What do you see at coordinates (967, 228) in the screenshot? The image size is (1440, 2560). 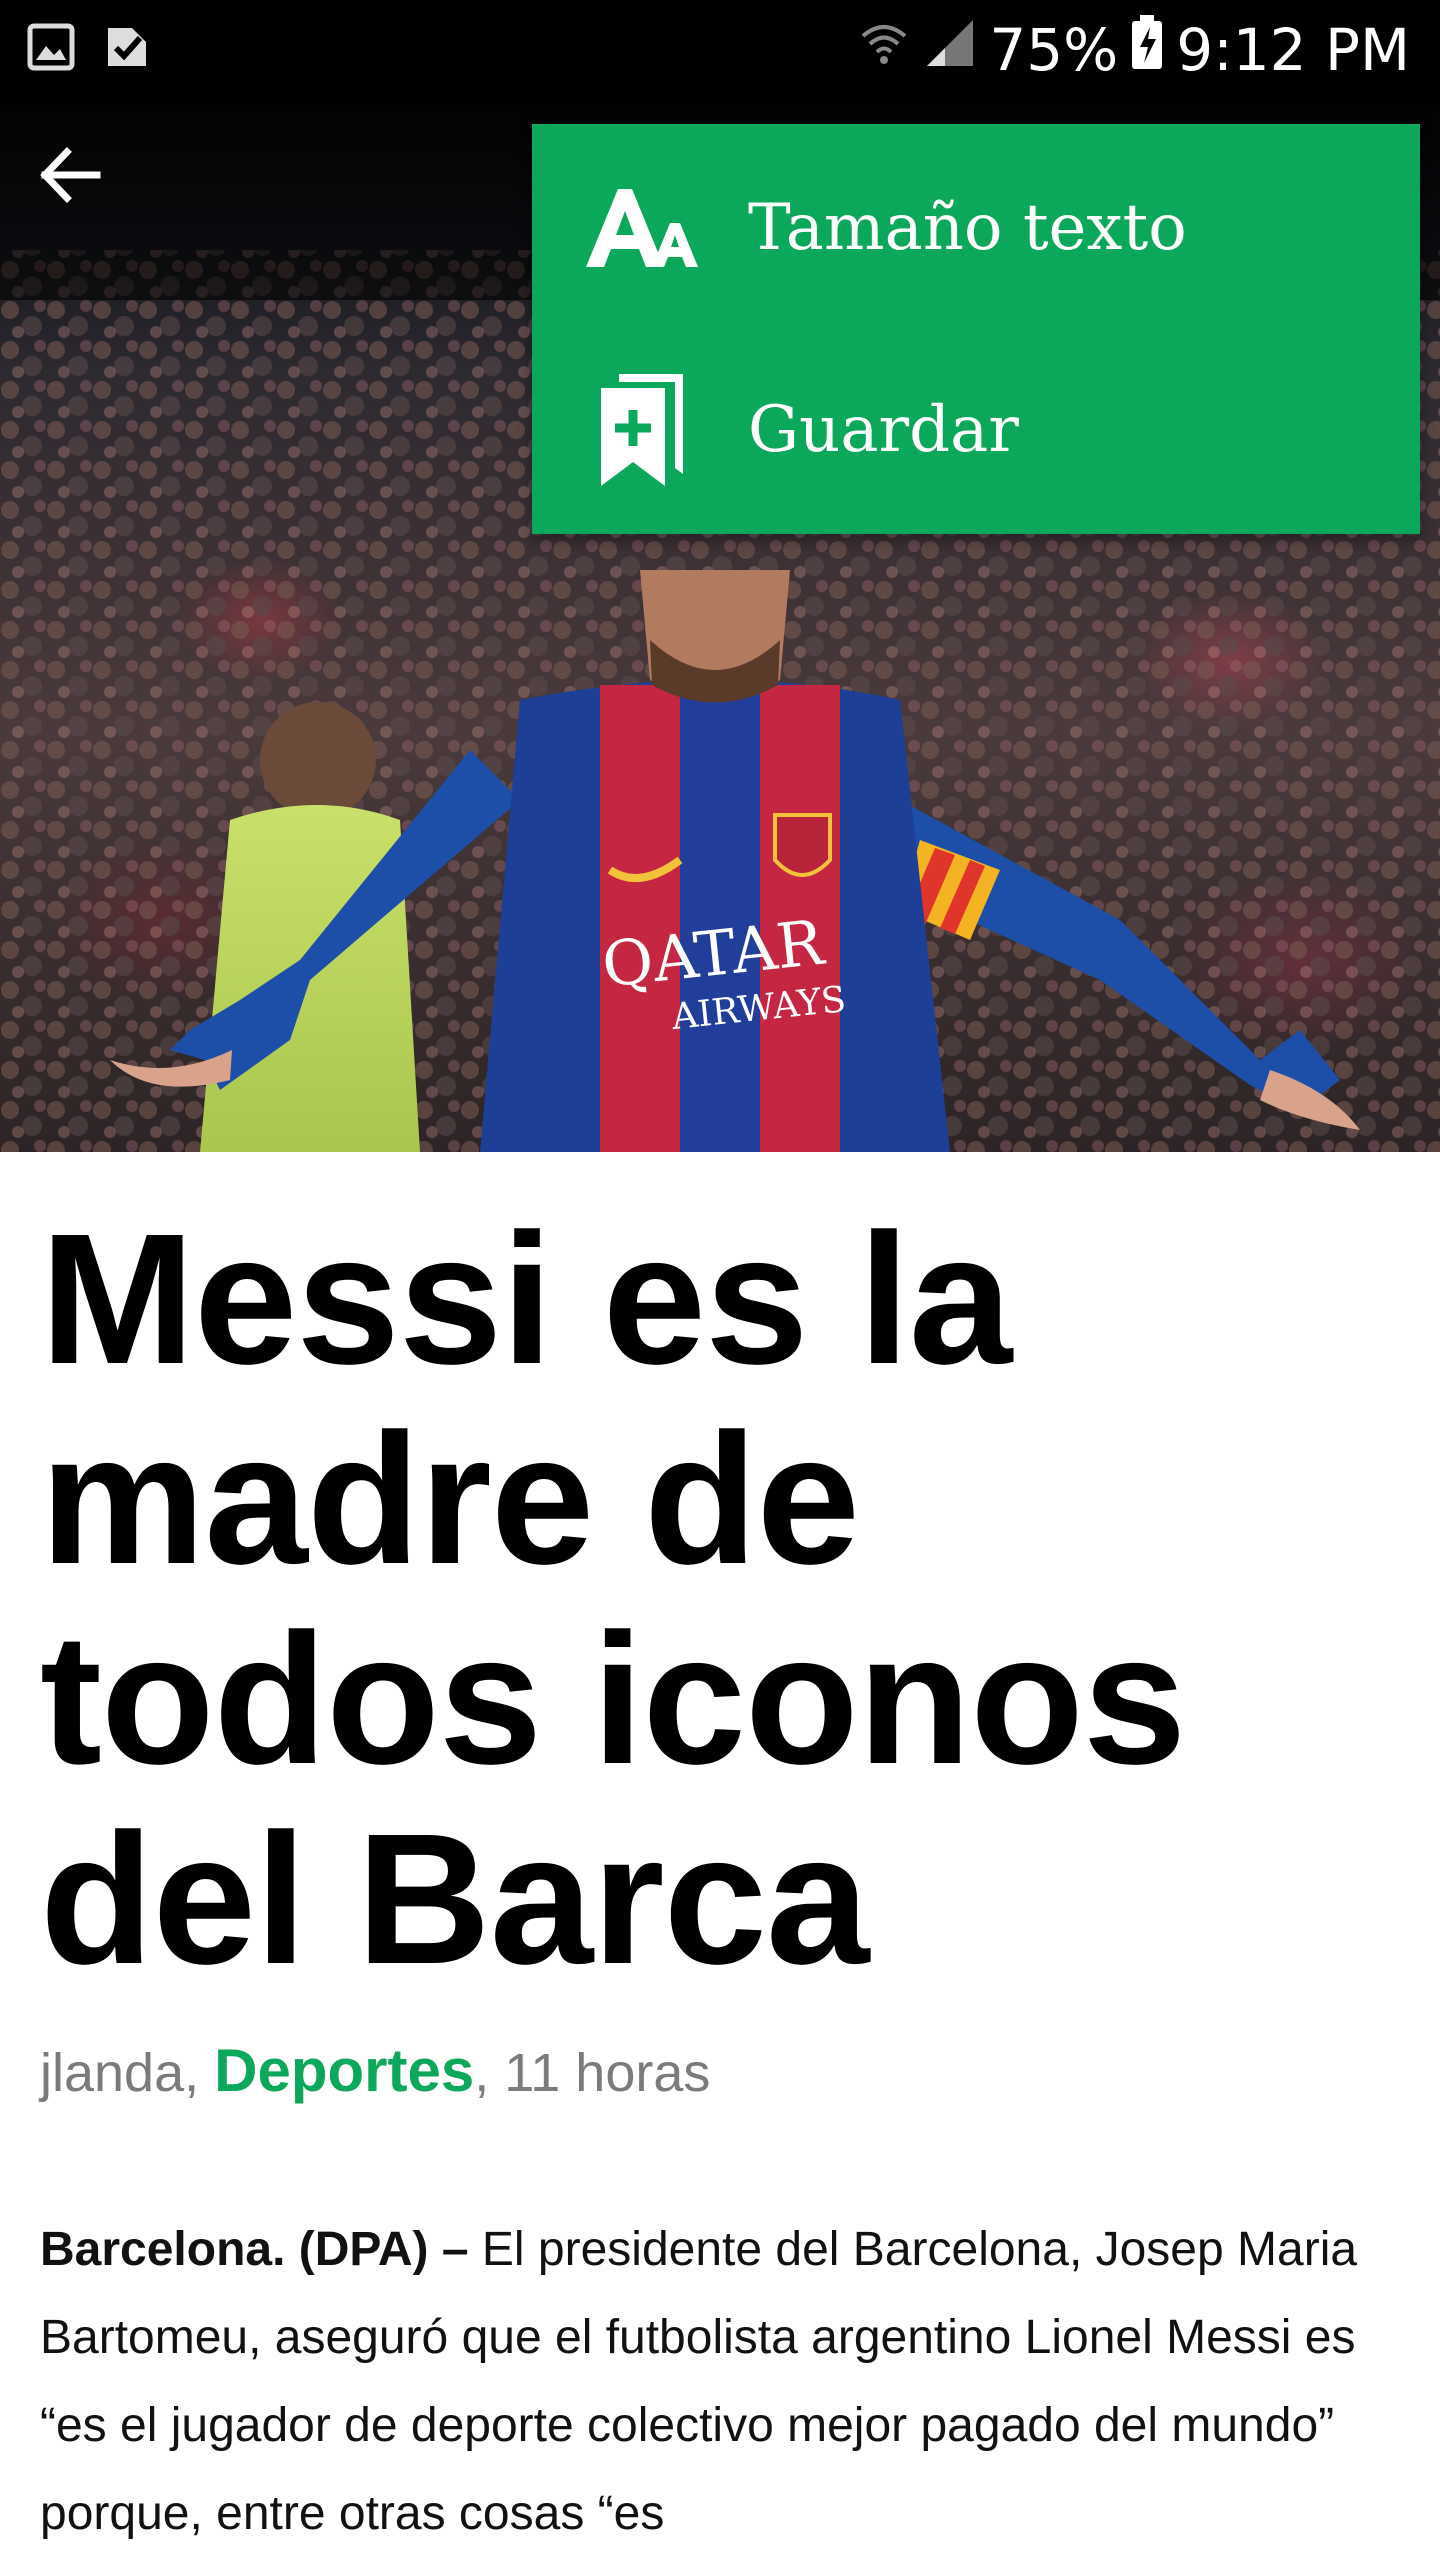 I see `menu-item-label: Tamaño texto` at bounding box center [967, 228].